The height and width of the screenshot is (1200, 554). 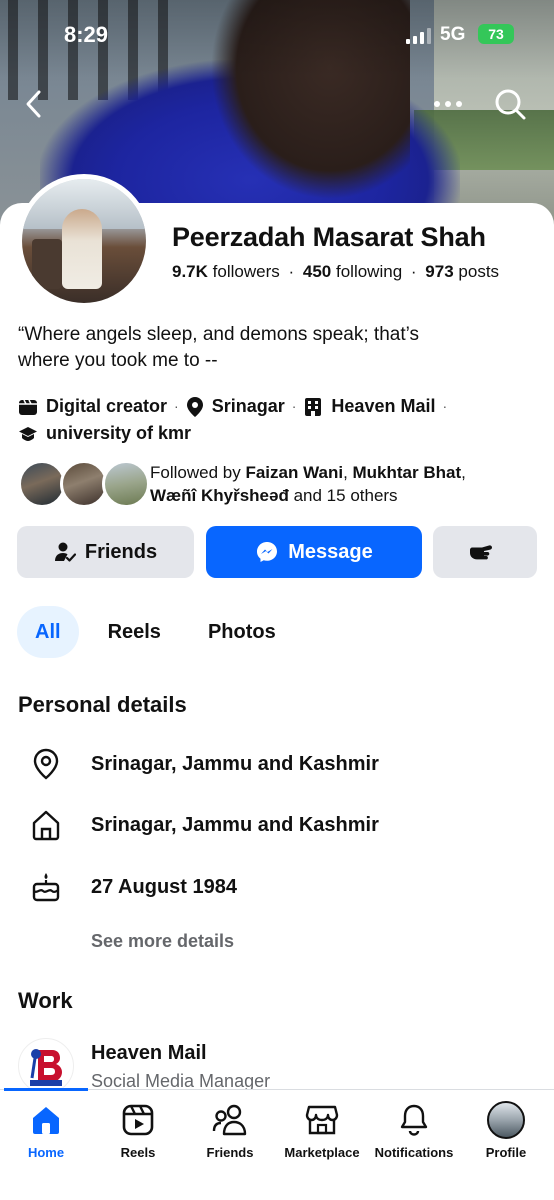 I want to click on messenger-icon, so click(x=267, y=552).